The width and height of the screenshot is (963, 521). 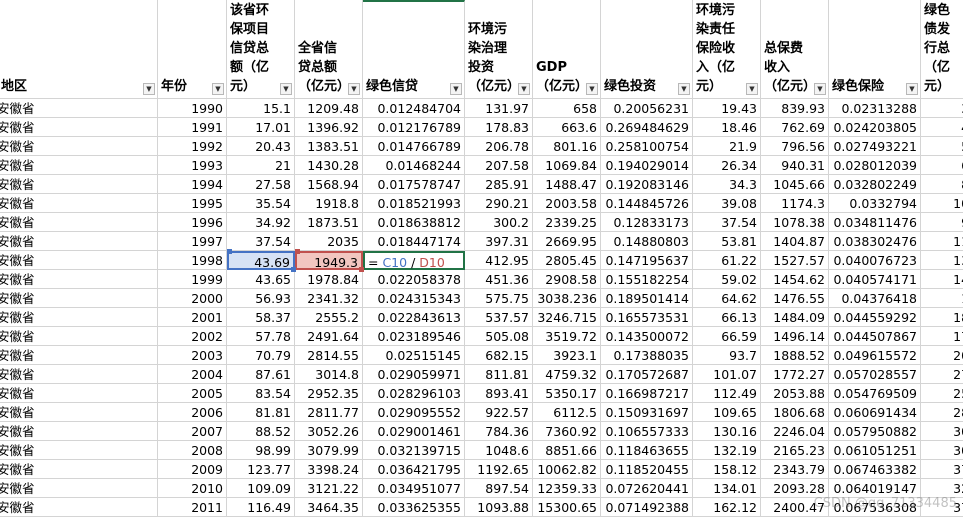 What do you see at coordinates (647, 203) in the screenshot?
I see `cell: 0.144845726` at bounding box center [647, 203].